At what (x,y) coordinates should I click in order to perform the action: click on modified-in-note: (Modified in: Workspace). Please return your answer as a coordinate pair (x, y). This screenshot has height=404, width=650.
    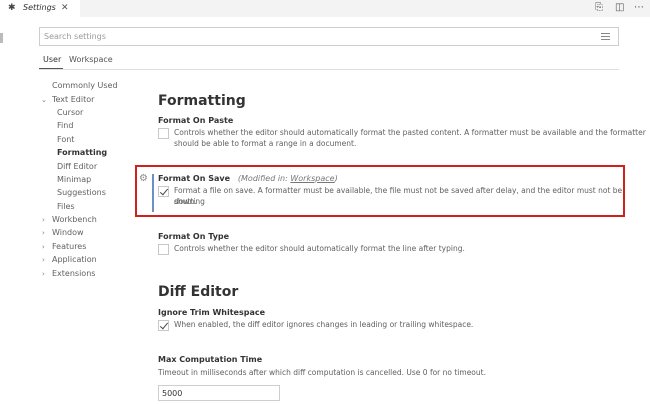
    Looking at the image, I should click on (285, 178).